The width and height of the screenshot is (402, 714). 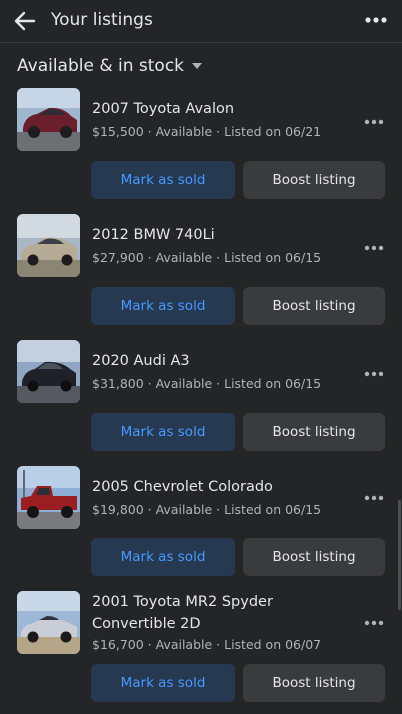 I want to click on listing-title: 2012 BMW 740Li, so click(x=222, y=235).